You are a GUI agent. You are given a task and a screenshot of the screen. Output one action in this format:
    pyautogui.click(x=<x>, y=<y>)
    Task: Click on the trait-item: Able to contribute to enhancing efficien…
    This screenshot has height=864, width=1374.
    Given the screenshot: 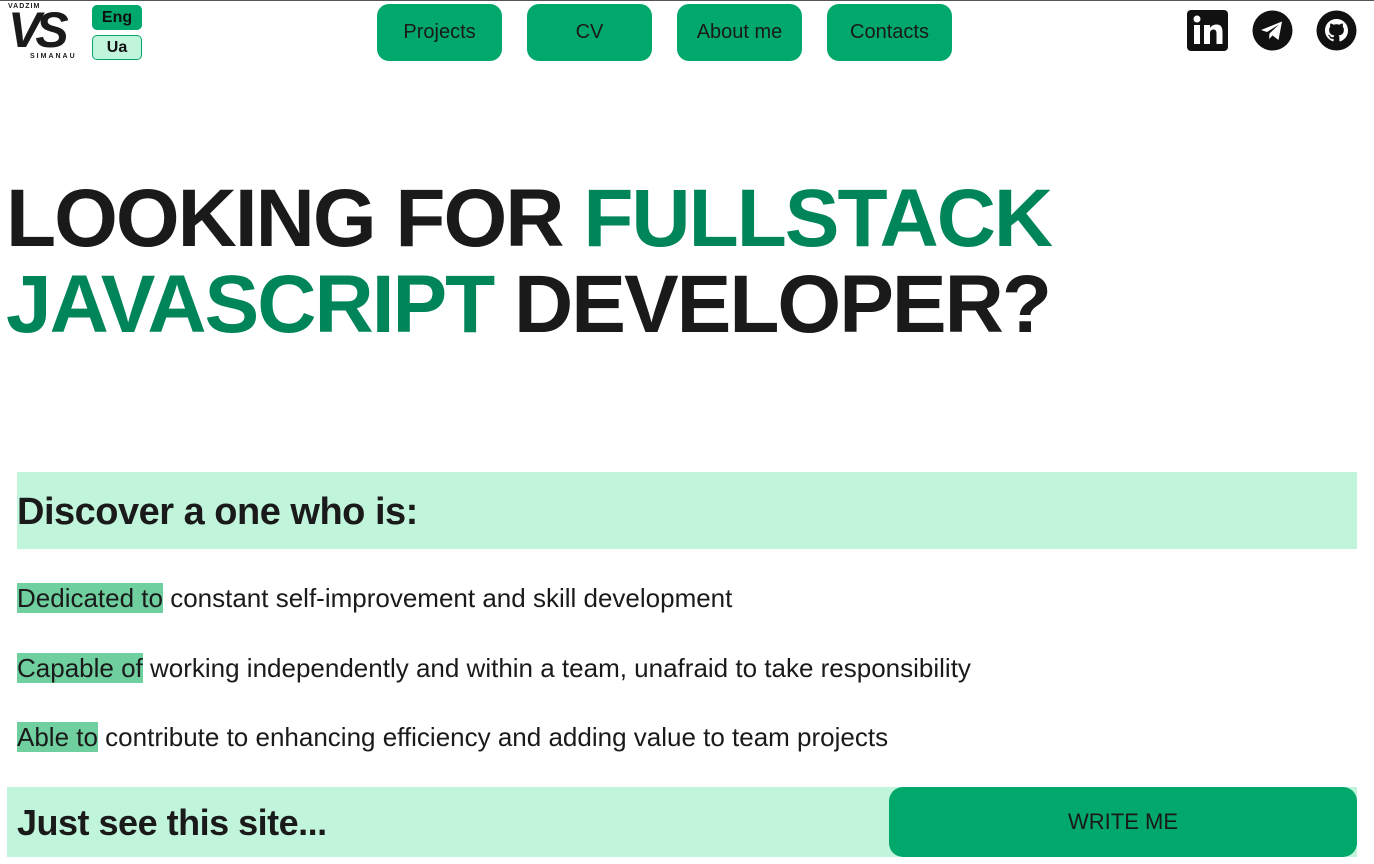 What is the action you would take?
    pyautogui.click(x=452, y=737)
    